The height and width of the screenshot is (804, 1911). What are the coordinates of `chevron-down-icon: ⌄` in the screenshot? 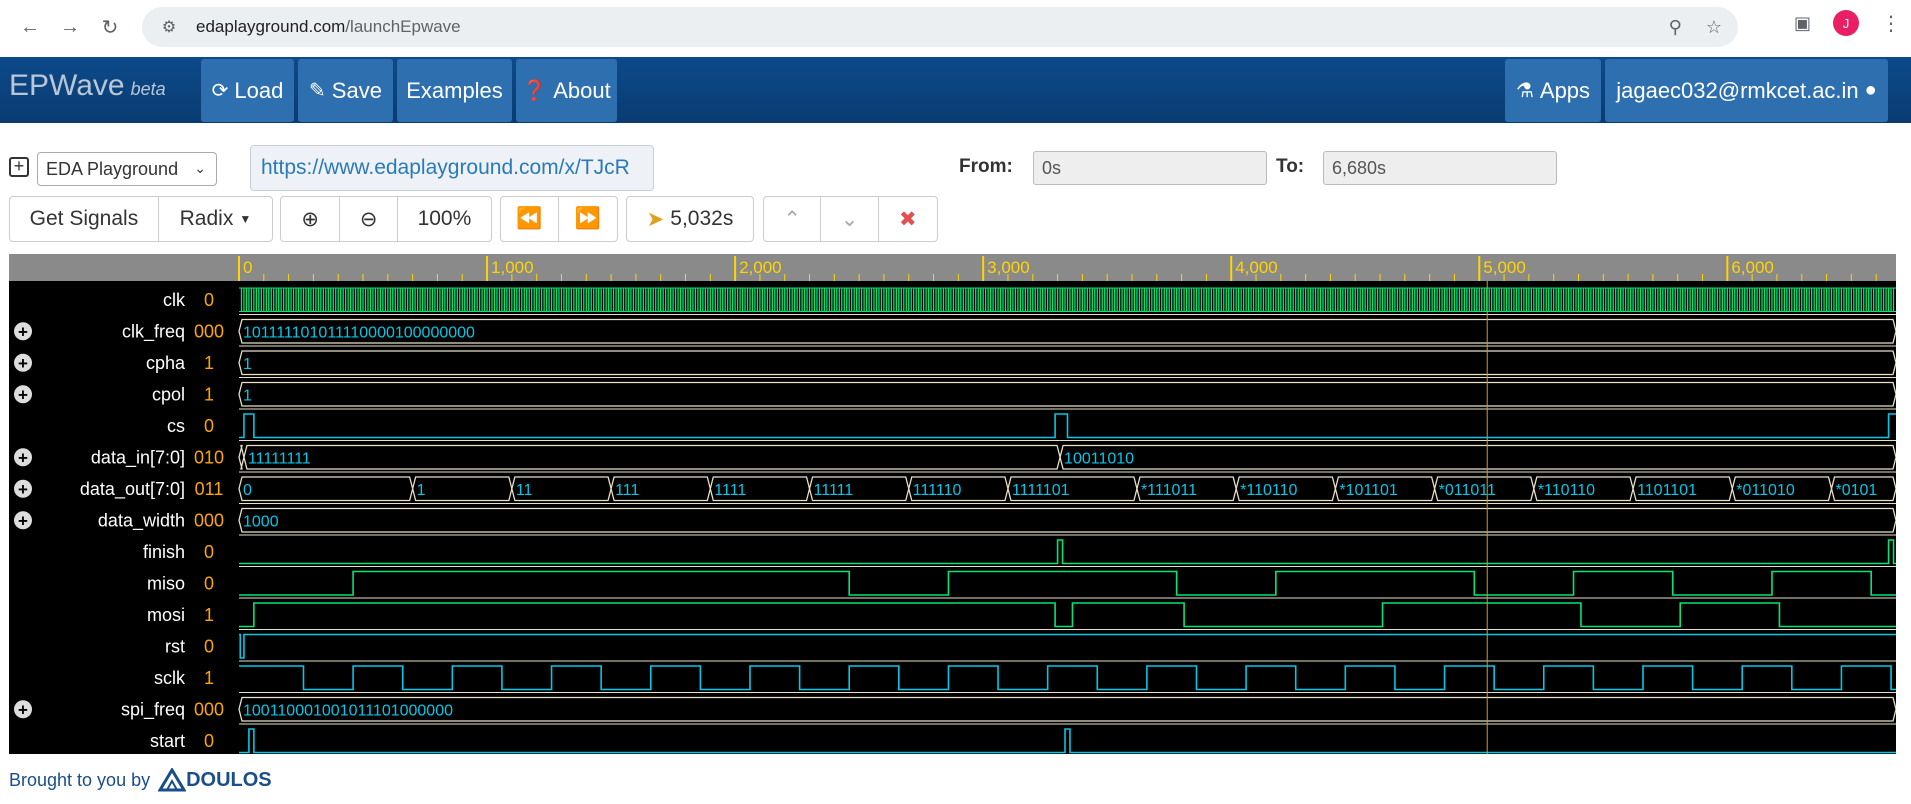 It's located at (200, 168).